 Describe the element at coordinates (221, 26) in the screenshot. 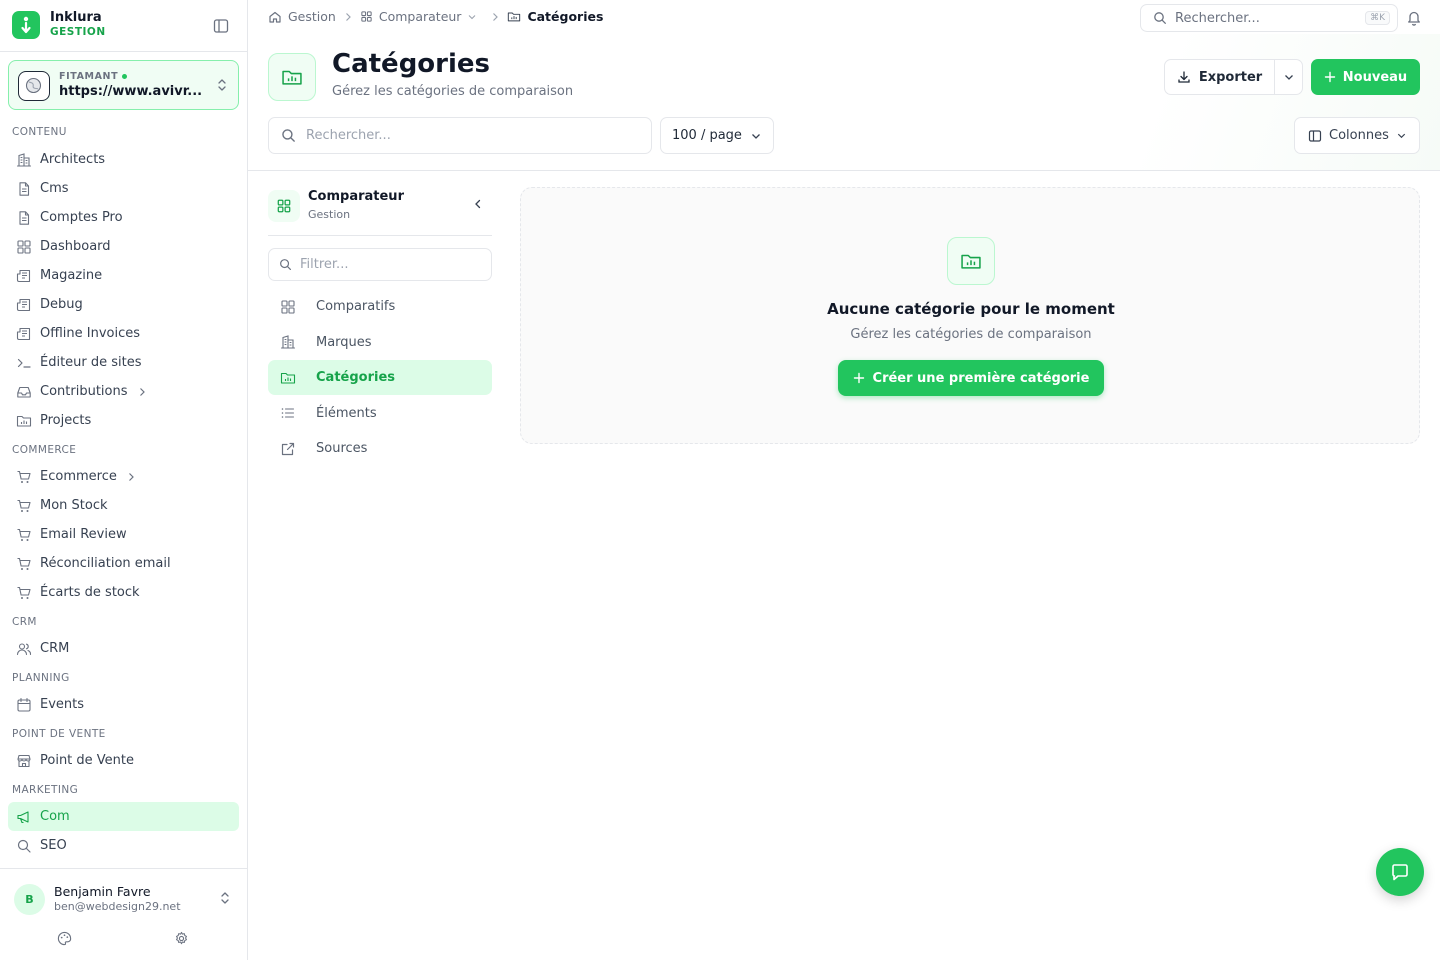

I see `sidebar-toggle-icon` at that location.